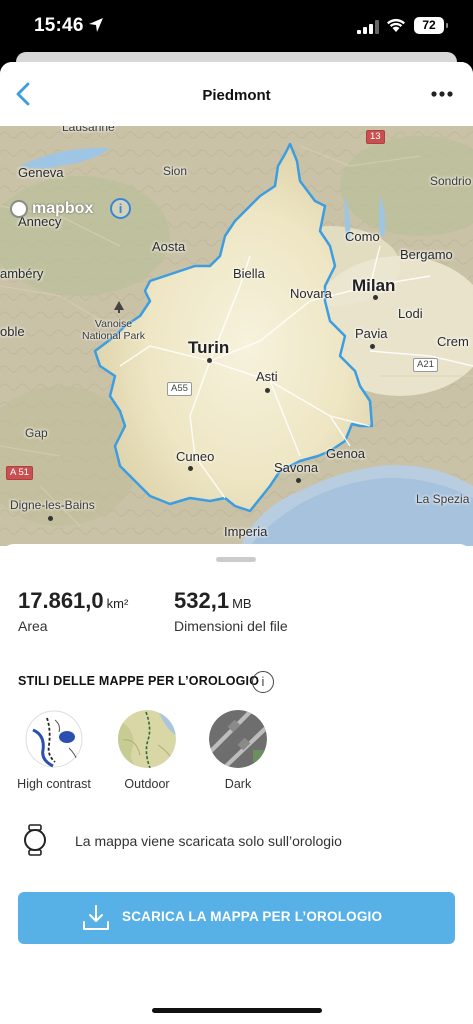 This screenshot has width=473, height=1024. Describe the element at coordinates (59, 25) in the screenshot. I see `status-time: 15:46` at that location.